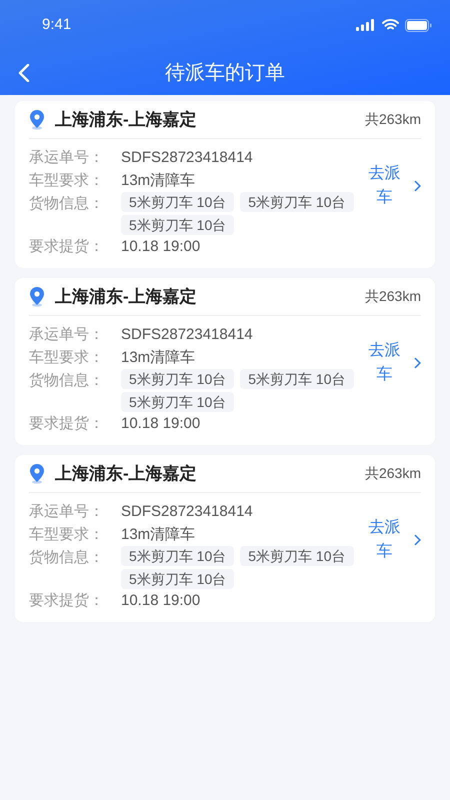 The height and width of the screenshot is (800, 450). Describe the element at coordinates (24, 73) in the screenshot. I see `back-icon` at that location.